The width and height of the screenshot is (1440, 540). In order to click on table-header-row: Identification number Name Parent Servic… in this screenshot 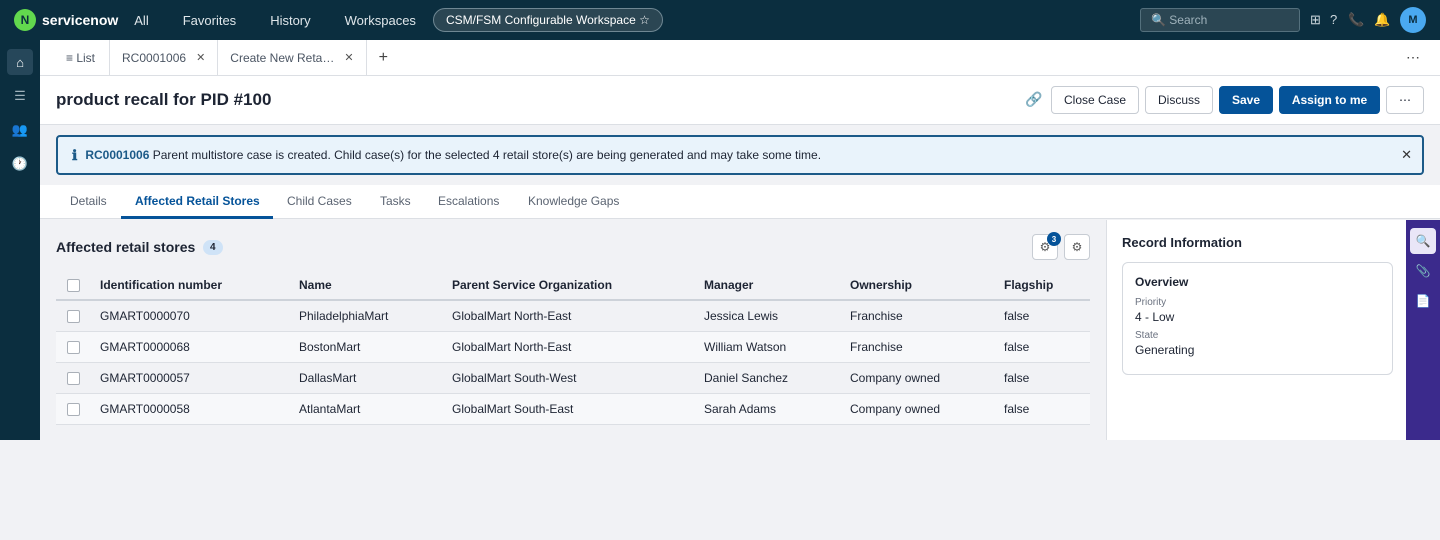, I will do `click(573, 285)`.